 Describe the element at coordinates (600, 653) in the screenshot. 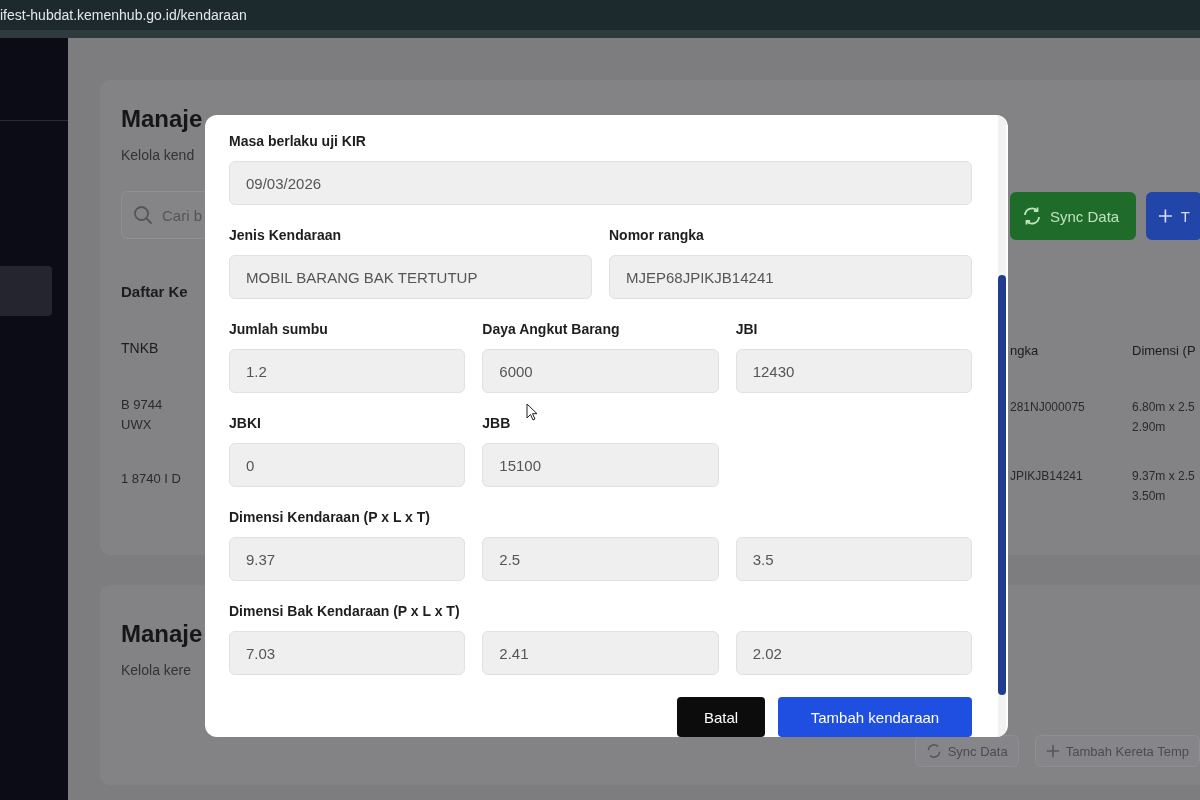

I see `input-field: 2.41` at that location.